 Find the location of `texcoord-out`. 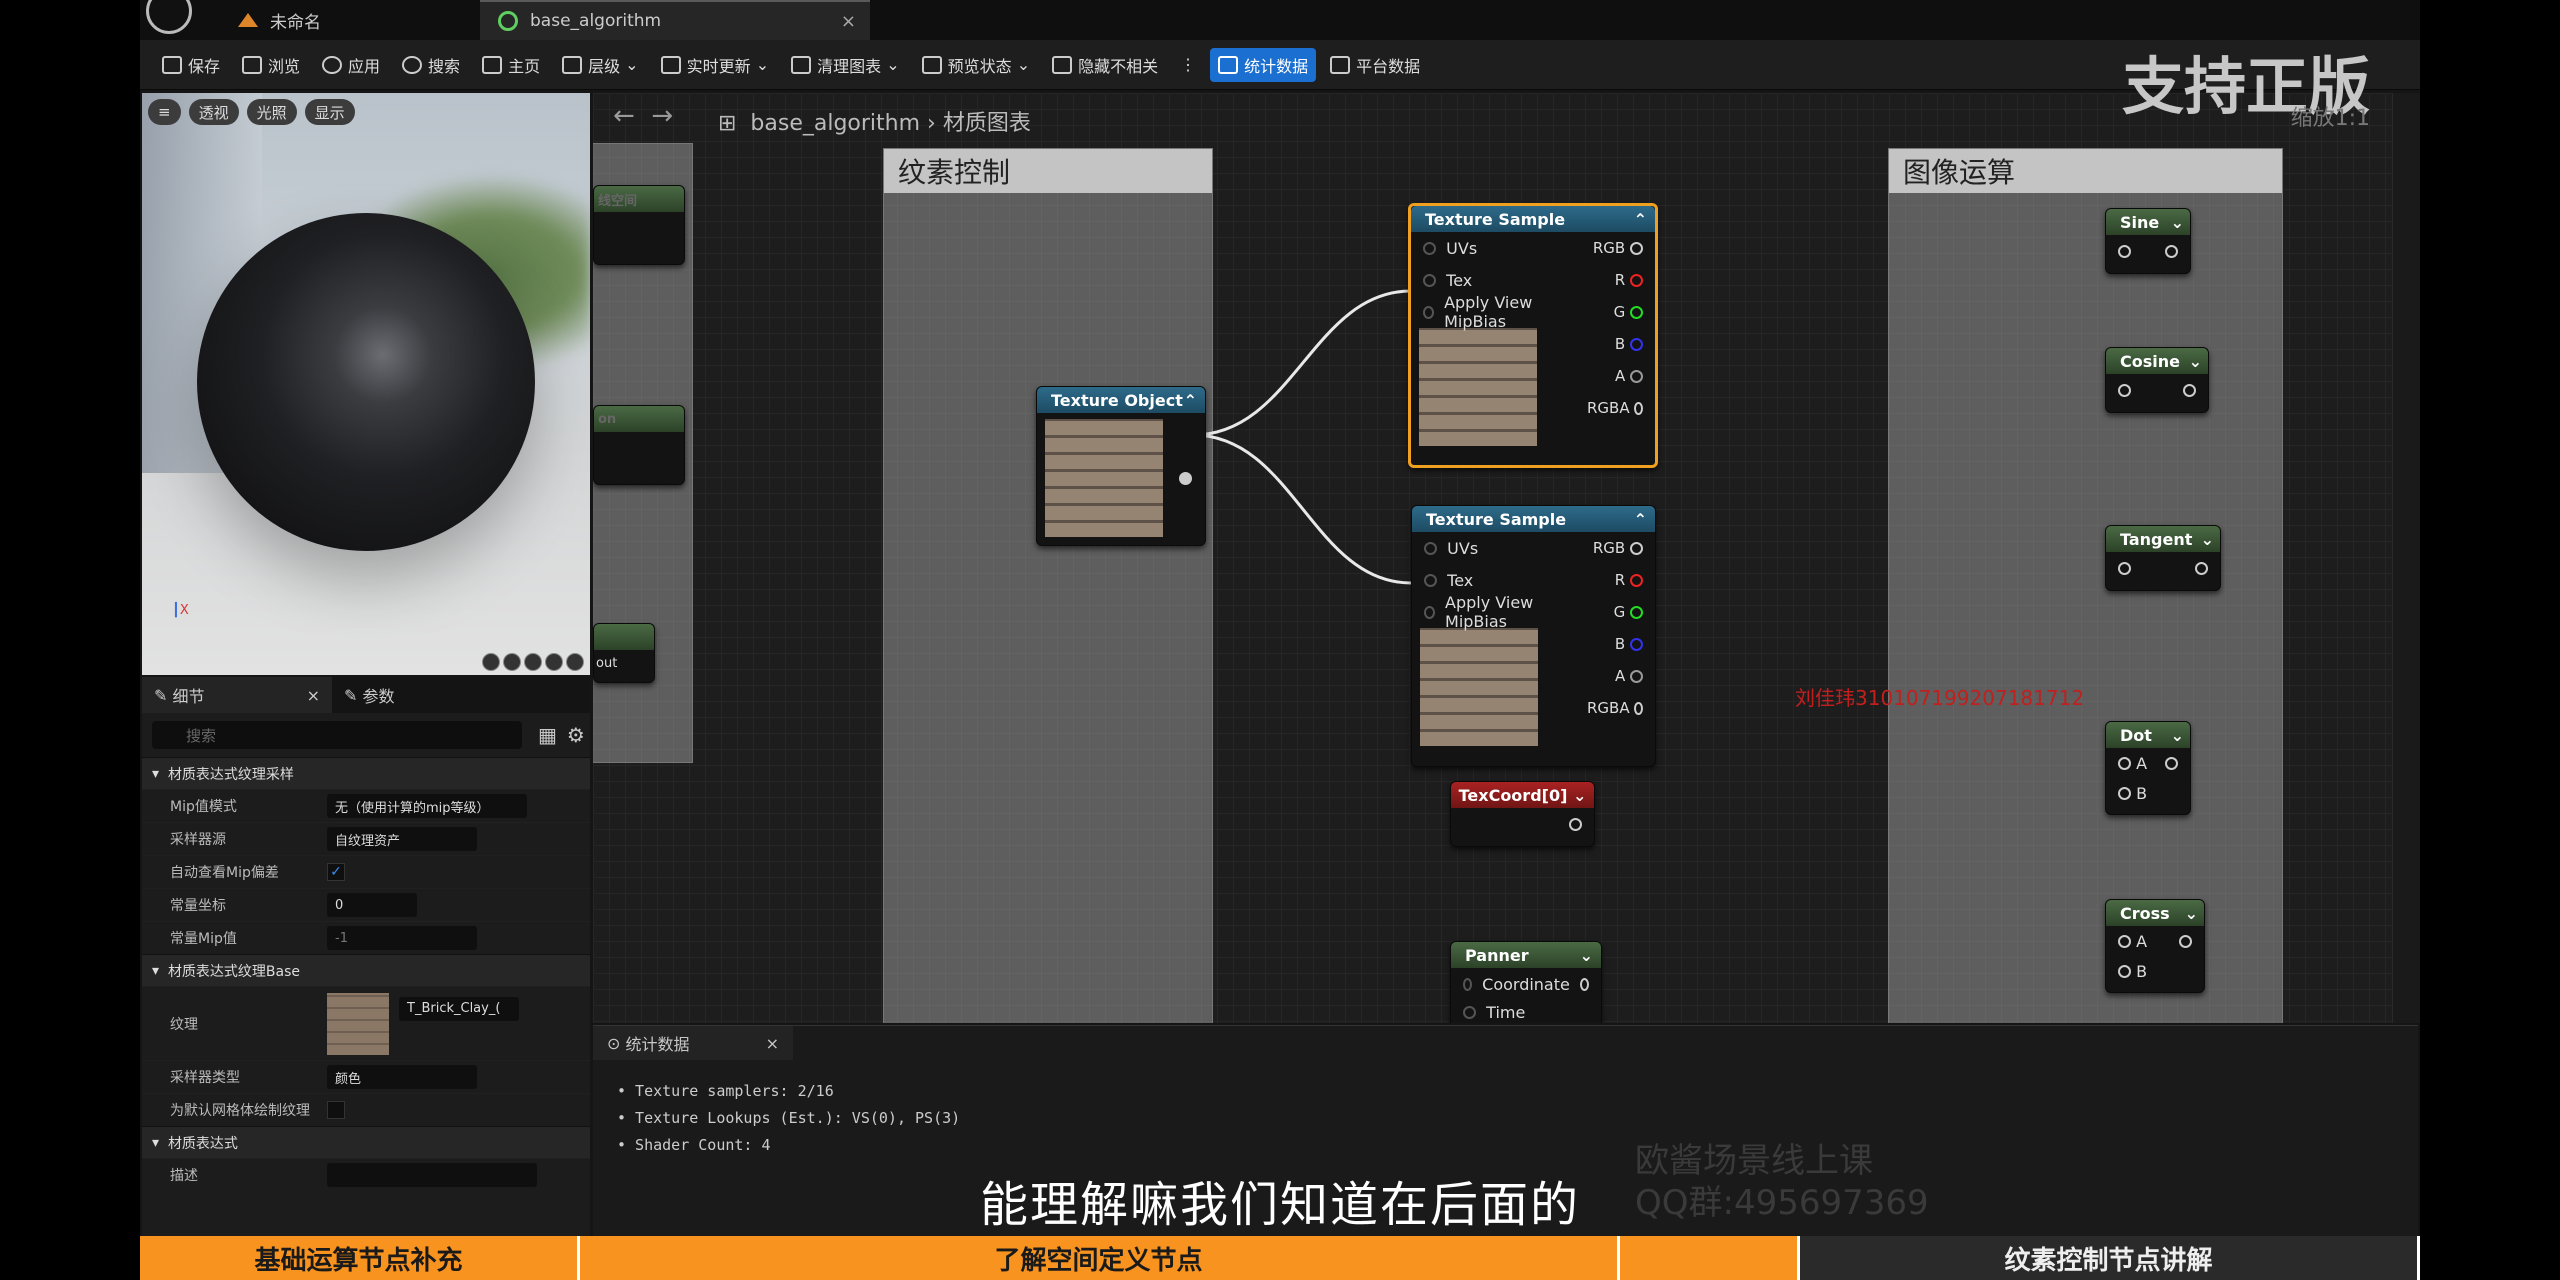

texcoord-out is located at coordinates (1522, 824).